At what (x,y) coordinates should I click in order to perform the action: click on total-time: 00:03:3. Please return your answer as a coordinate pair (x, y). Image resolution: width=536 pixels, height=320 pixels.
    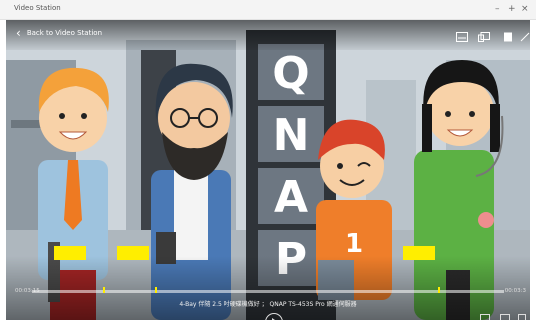
    Looking at the image, I should click on (515, 291).